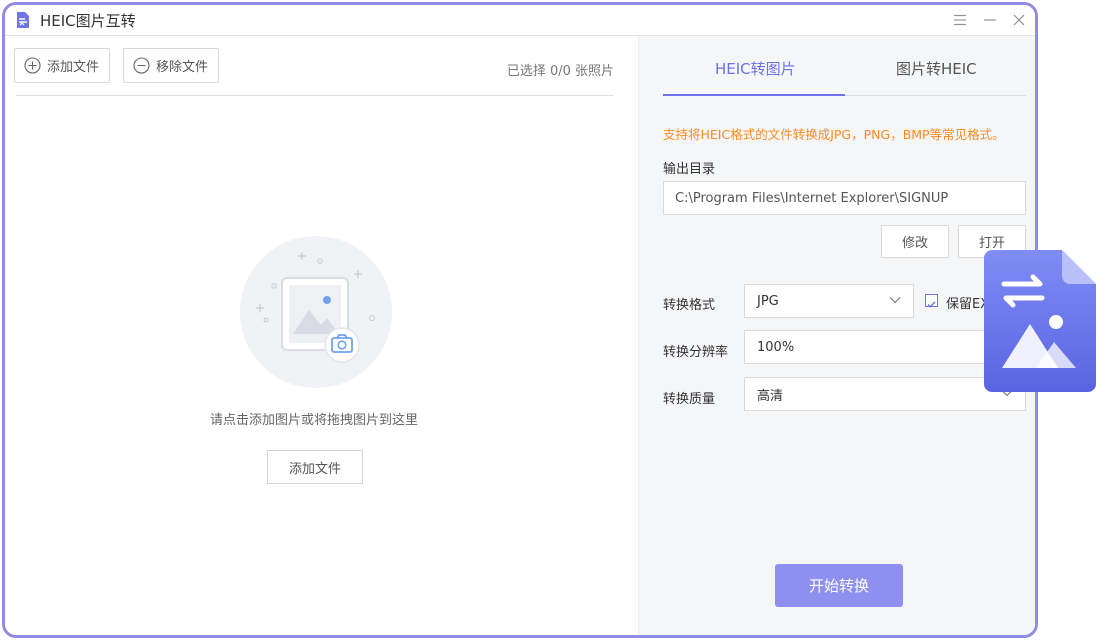 The width and height of the screenshot is (1120, 640). I want to click on checkbox-icon, so click(931, 304).